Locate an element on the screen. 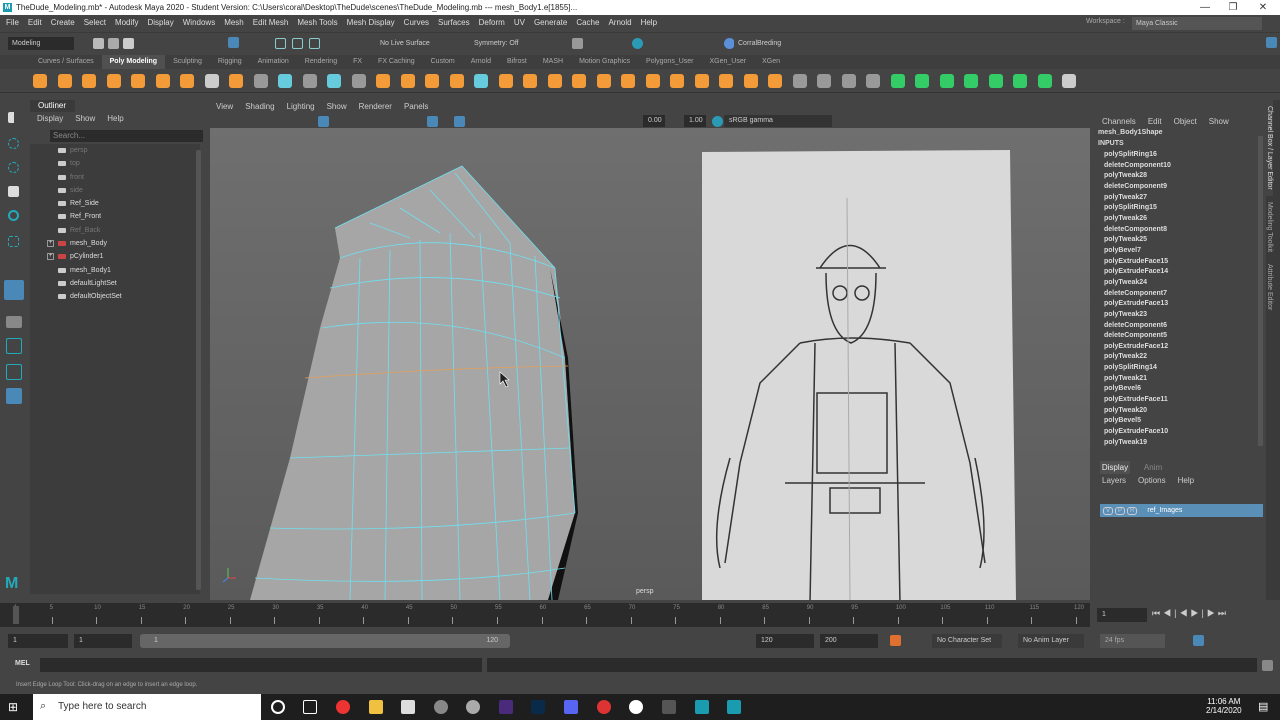 This screenshot has height=720, width=1280. shelf-tab-arnold: Arnold is located at coordinates (481, 62).